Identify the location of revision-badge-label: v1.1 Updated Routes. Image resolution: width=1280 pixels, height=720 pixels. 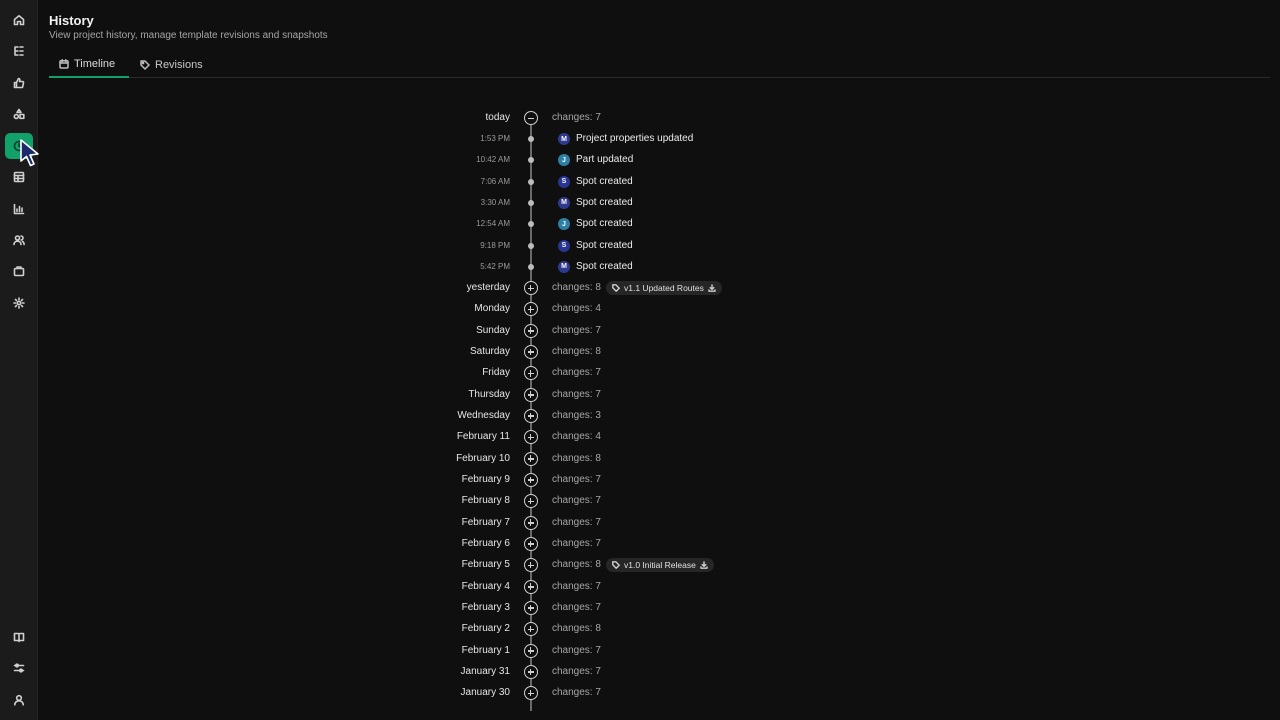
(664, 288).